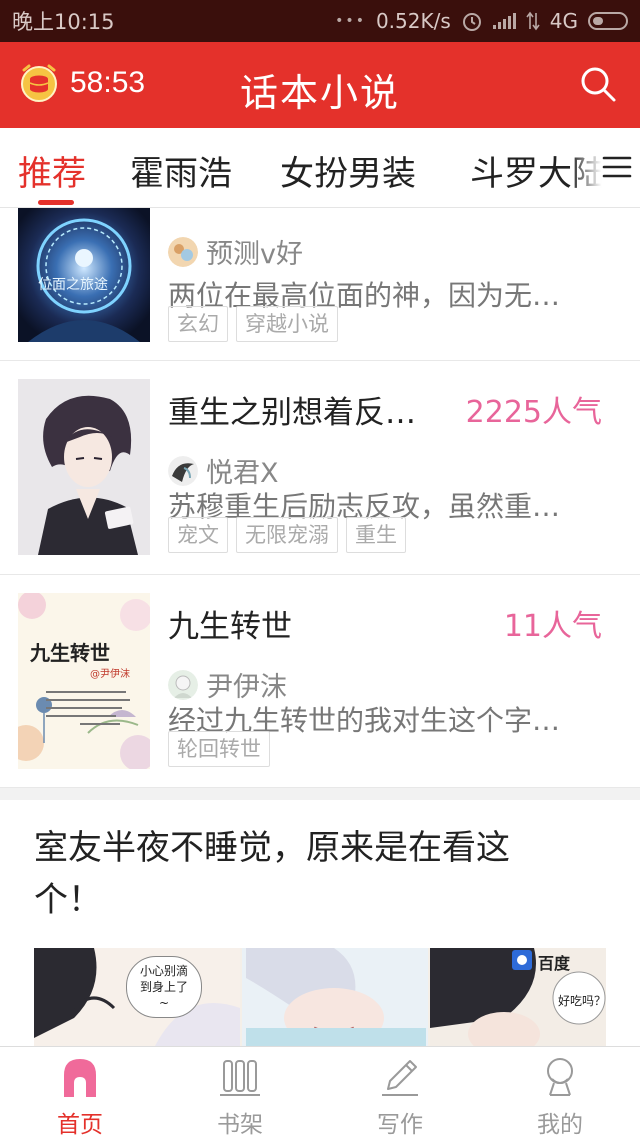  What do you see at coordinates (608, 21) in the screenshot?
I see `battery-icon` at bounding box center [608, 21].